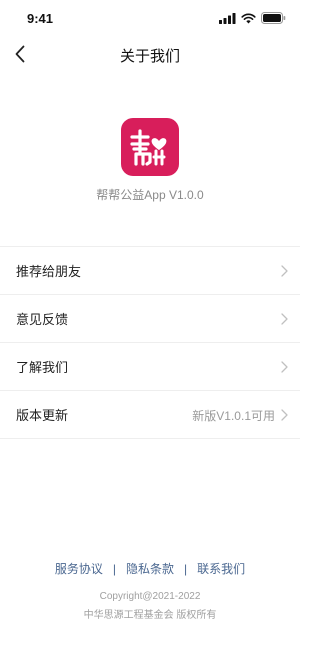 The image size is (320, 649). I want to click on nav-bar: 关于我们, so click(150, 54).